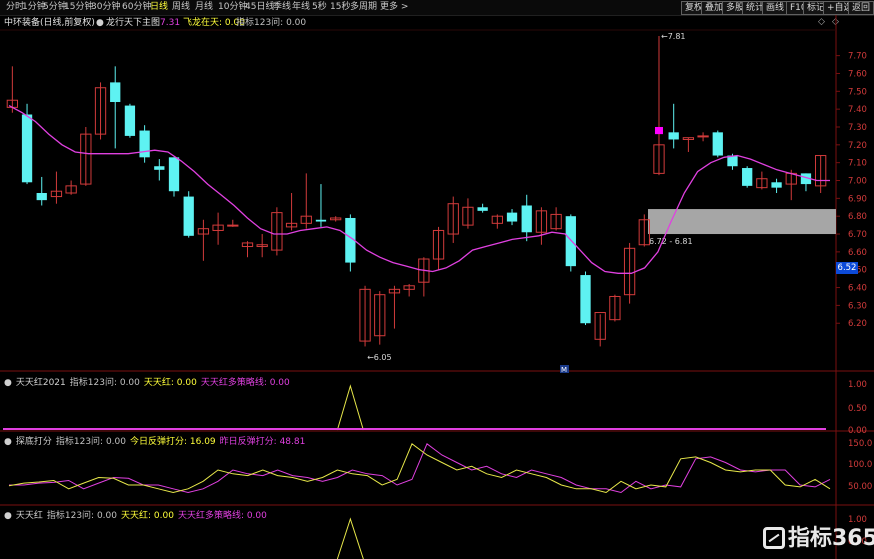  I want to click on pane1-field2: 天天红: 0.00, so click(170, 383).